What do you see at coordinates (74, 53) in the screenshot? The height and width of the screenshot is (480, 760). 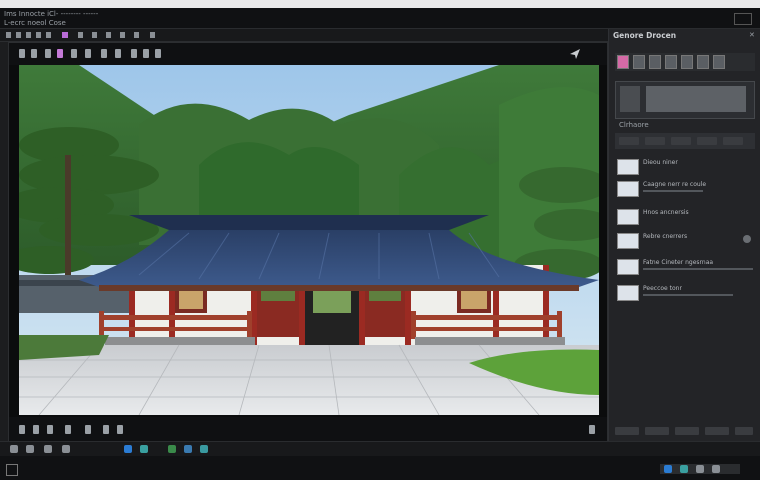 I see `text-icon` at bounding box center [74, 53].